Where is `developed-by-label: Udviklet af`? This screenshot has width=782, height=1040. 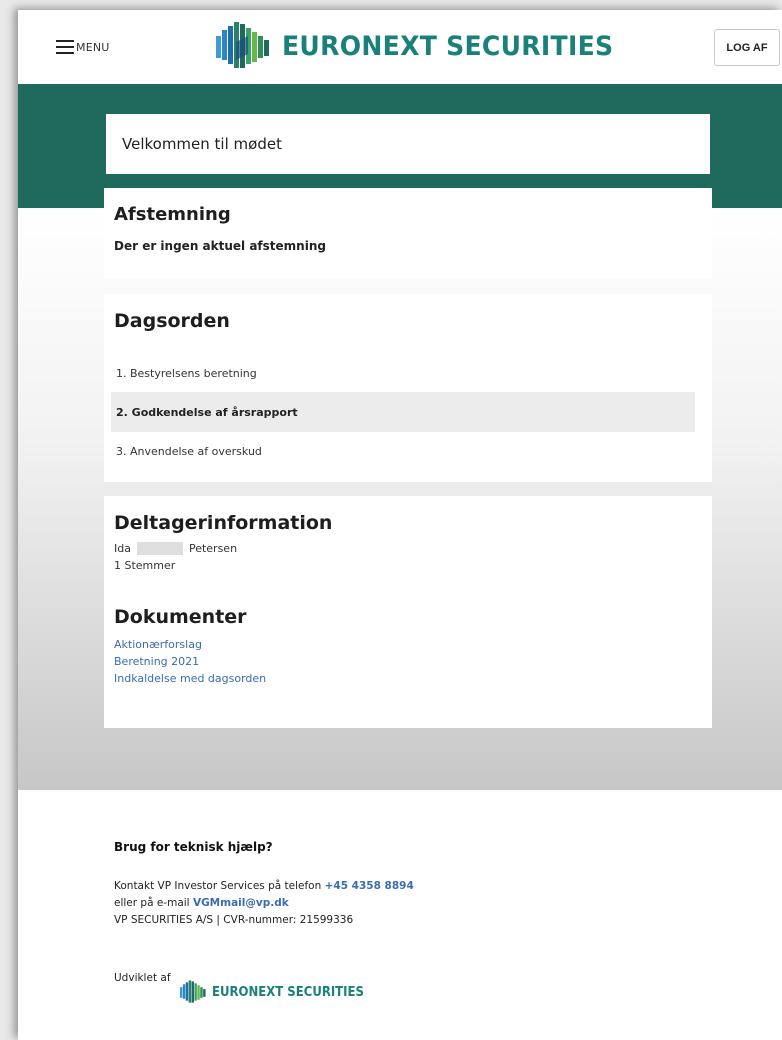 developed-by-label: Udviklet af is located at coordinates (142, 978).